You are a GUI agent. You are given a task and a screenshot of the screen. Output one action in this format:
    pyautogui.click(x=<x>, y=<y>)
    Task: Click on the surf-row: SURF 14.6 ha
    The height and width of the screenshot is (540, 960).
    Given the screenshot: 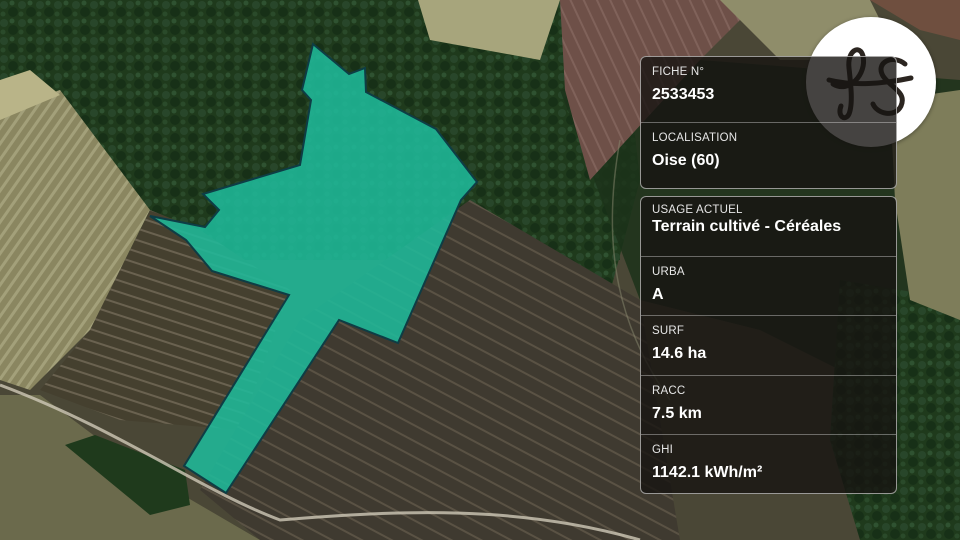 What is the action you would take?
    pyautogui.click(x=768, y=346)
    